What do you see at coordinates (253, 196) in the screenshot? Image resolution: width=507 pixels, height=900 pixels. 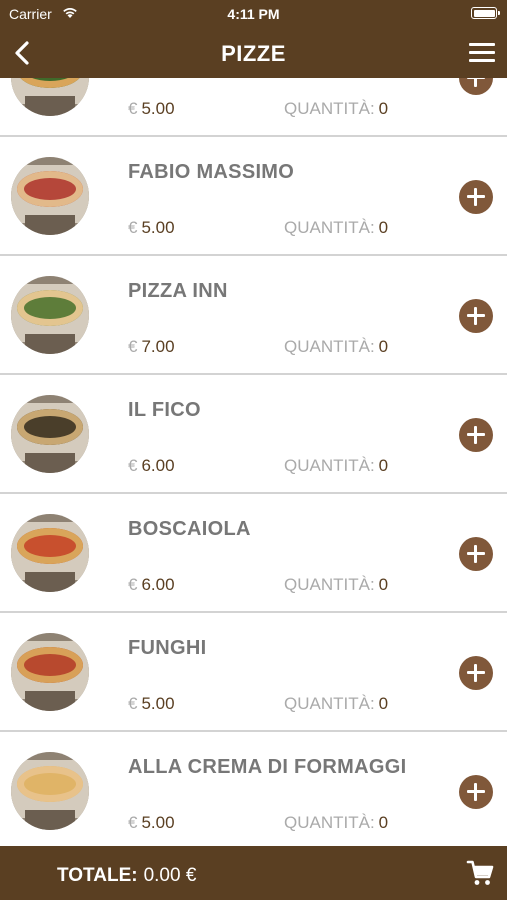 I see `list-item: FABIO MASSIMO €5.00 QUANTITÀ: 0` at bounding box center [253, 196].